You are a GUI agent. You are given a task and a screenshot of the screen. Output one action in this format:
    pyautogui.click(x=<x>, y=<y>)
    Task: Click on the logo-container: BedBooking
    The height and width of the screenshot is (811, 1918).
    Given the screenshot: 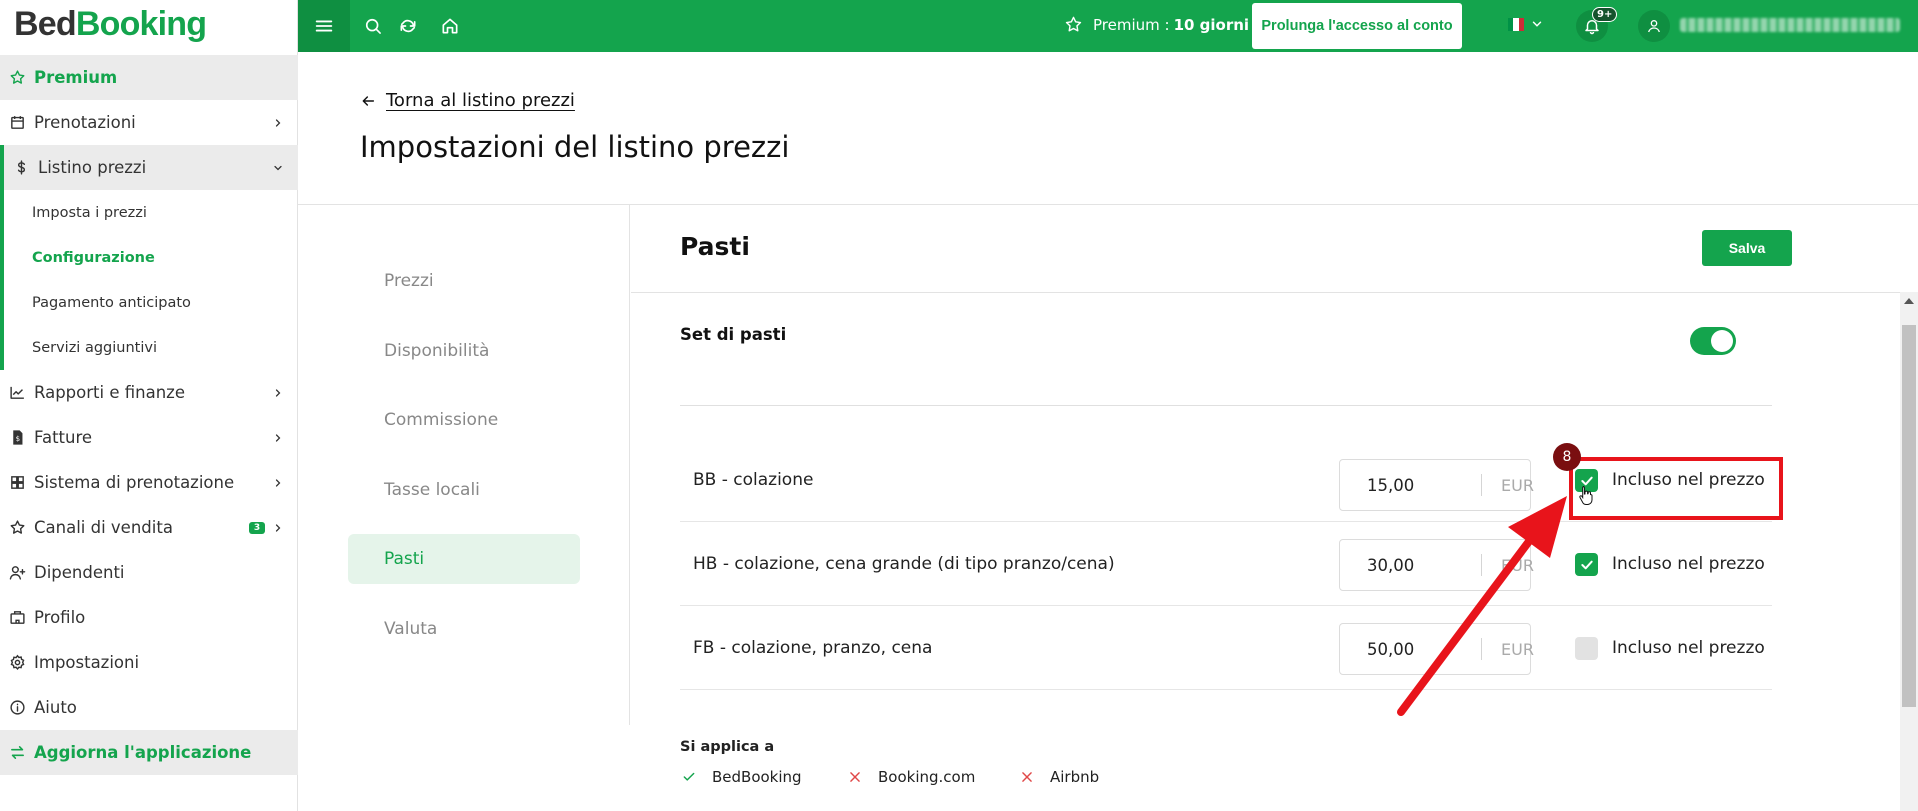 What is the action you would take?
    pyautogui.click(x=149, y=26)
    